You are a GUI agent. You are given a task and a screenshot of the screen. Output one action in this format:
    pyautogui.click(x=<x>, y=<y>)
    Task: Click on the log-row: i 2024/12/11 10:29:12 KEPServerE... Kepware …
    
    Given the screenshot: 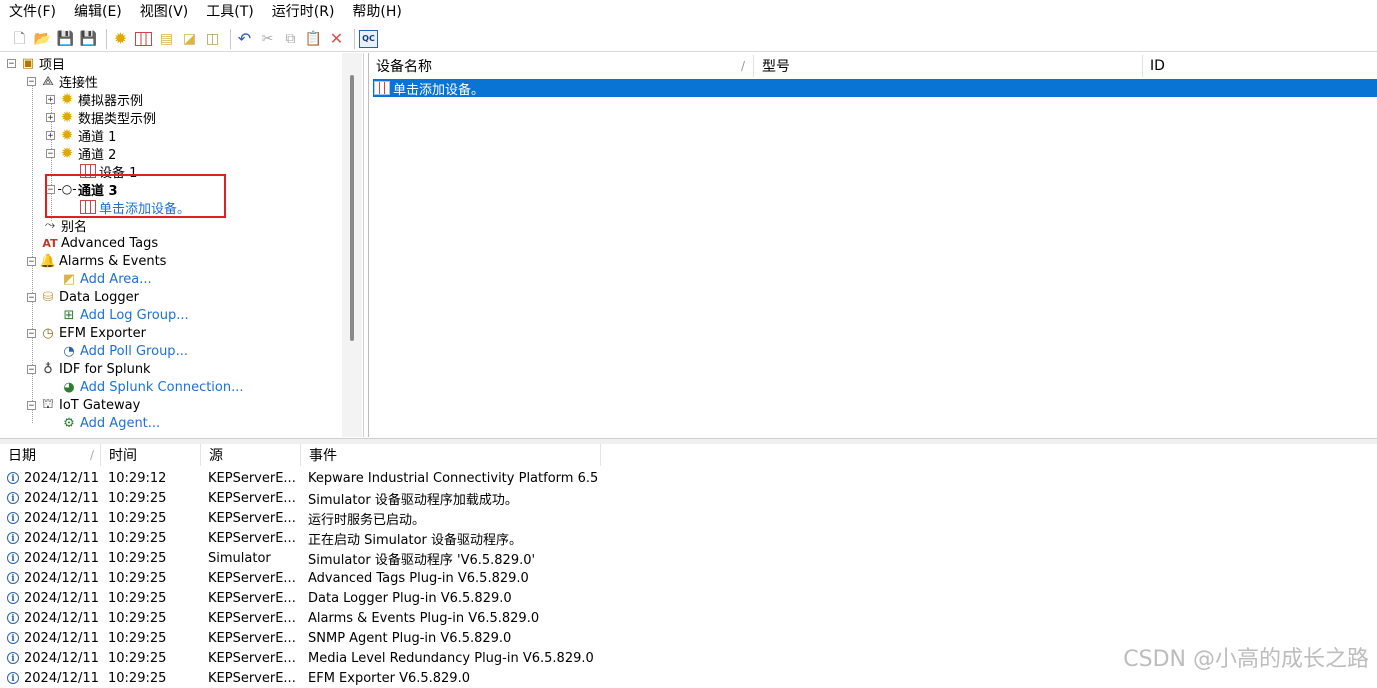 What is the action you would take?
    pyautogui.click(x=688, y=478)
    